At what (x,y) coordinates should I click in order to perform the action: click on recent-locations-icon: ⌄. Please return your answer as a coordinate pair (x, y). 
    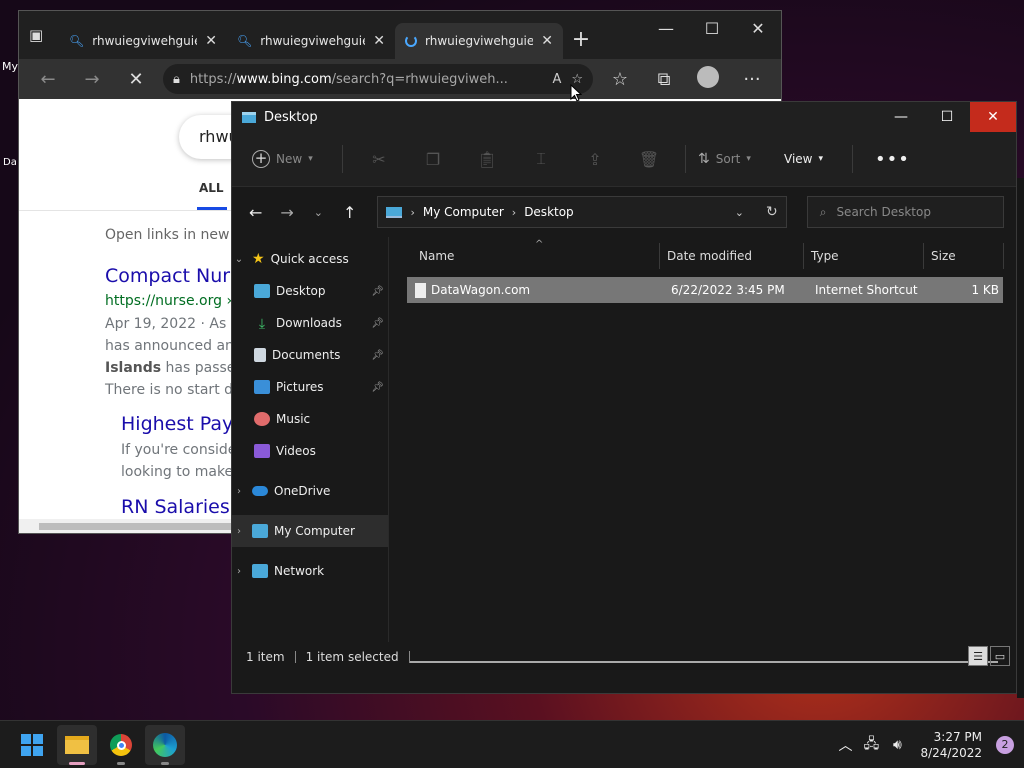
    Looking at the image, I should click on (318, 212).